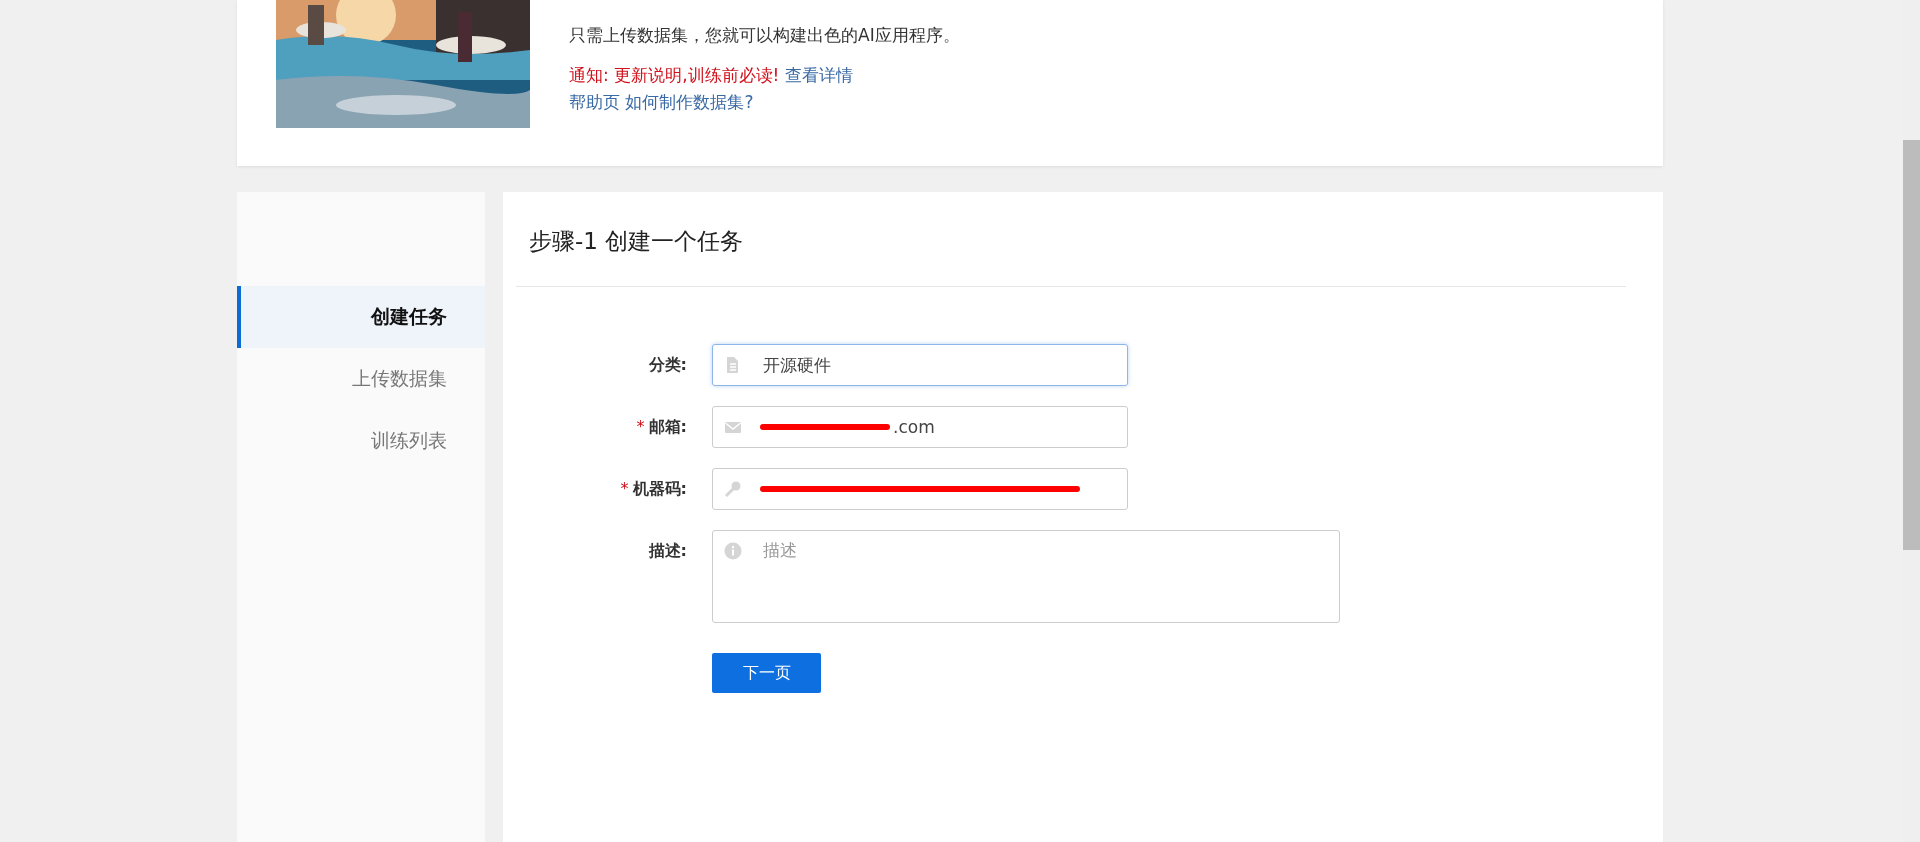 The image size is (1920, 842). I want to click on key-icon, so click(733, 489).